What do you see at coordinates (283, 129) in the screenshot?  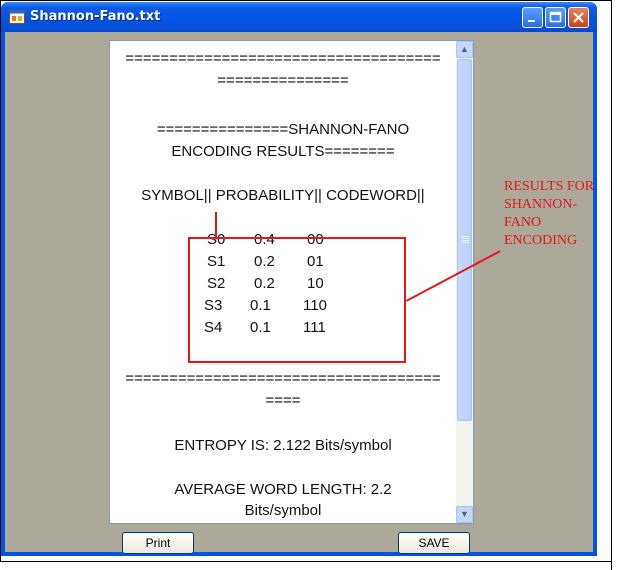 I see `heading-line: ===============SHANNON-FANO` at bounding box center [283, 129].